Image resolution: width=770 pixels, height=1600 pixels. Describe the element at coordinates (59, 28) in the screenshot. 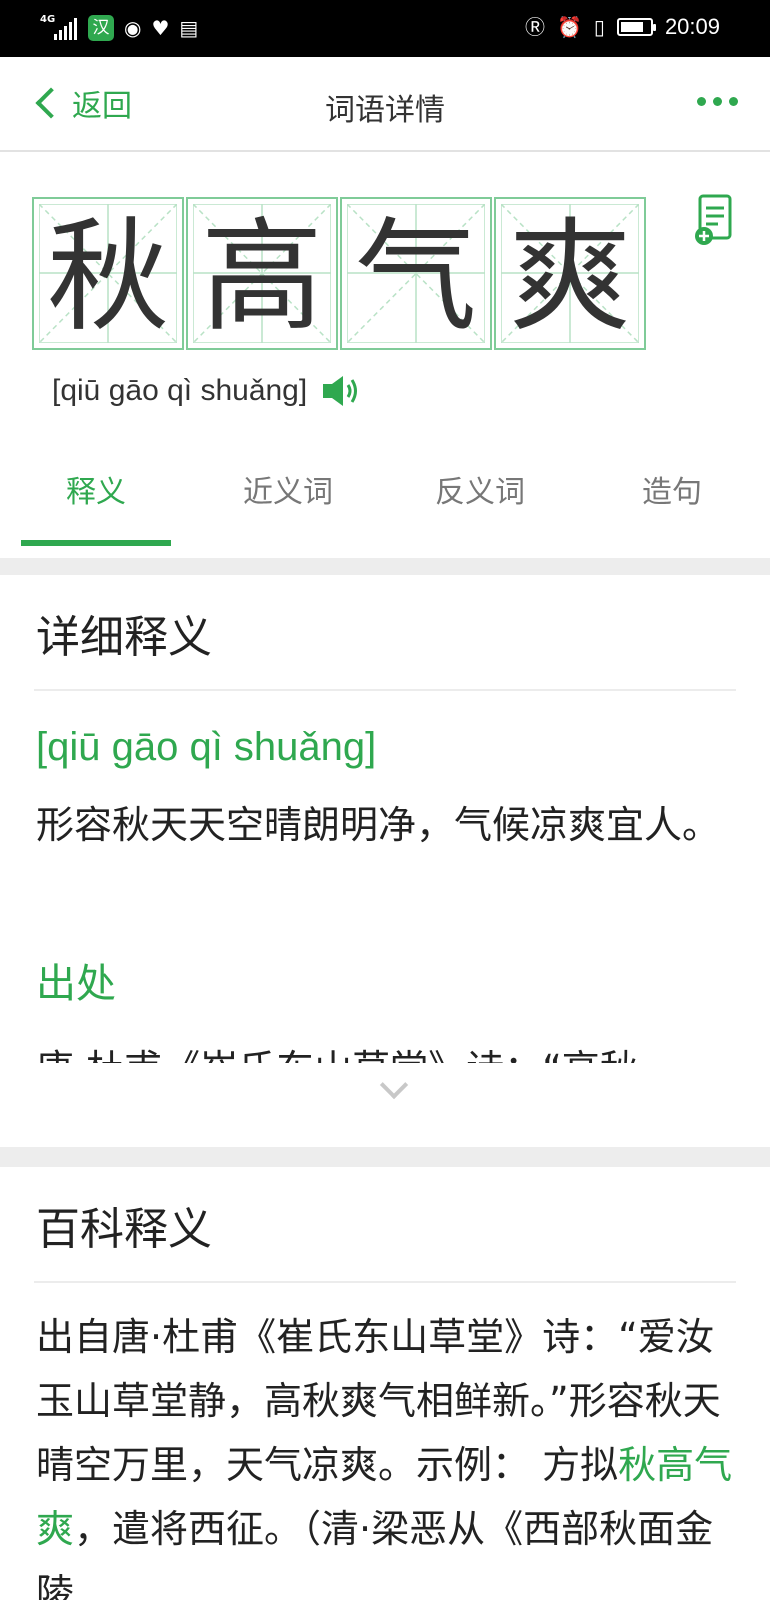

I see `signal-icon: 4G` at that location.